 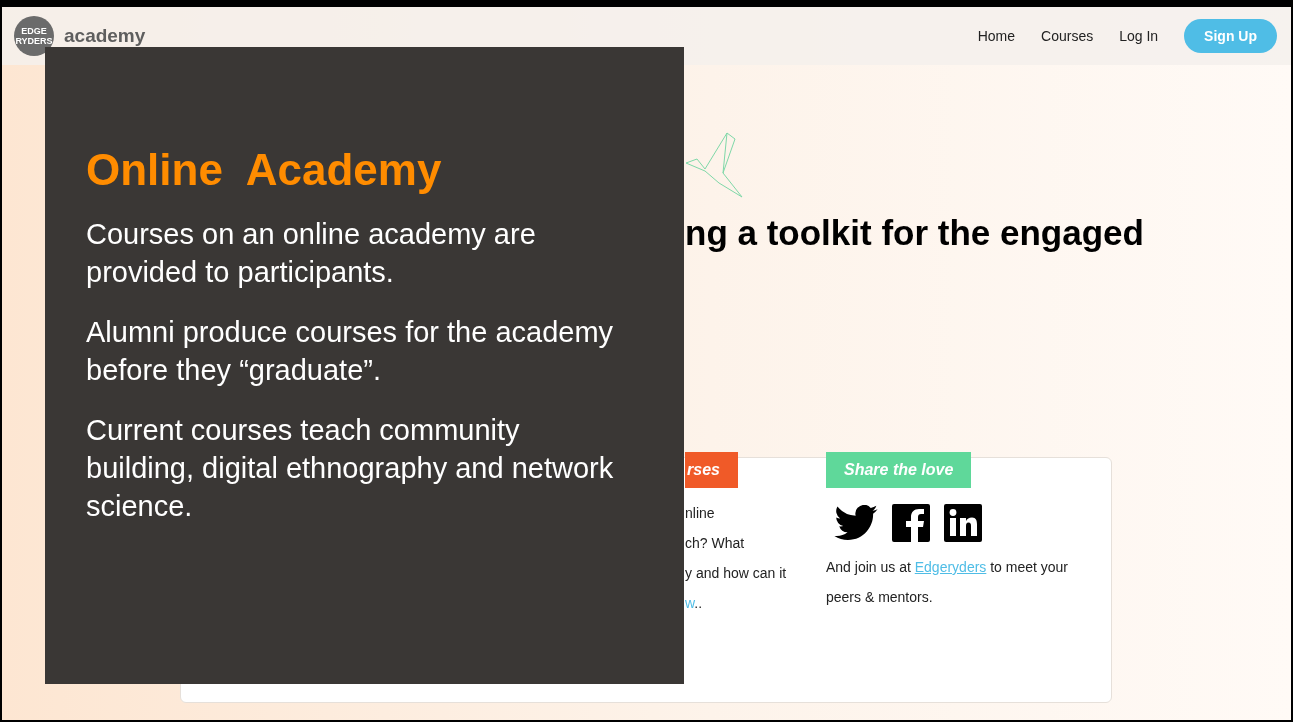 What do you see at coordinates (1139, 36) in the screenshot?
I see `nav-link: Log In` at bounding box center [1139, 36].